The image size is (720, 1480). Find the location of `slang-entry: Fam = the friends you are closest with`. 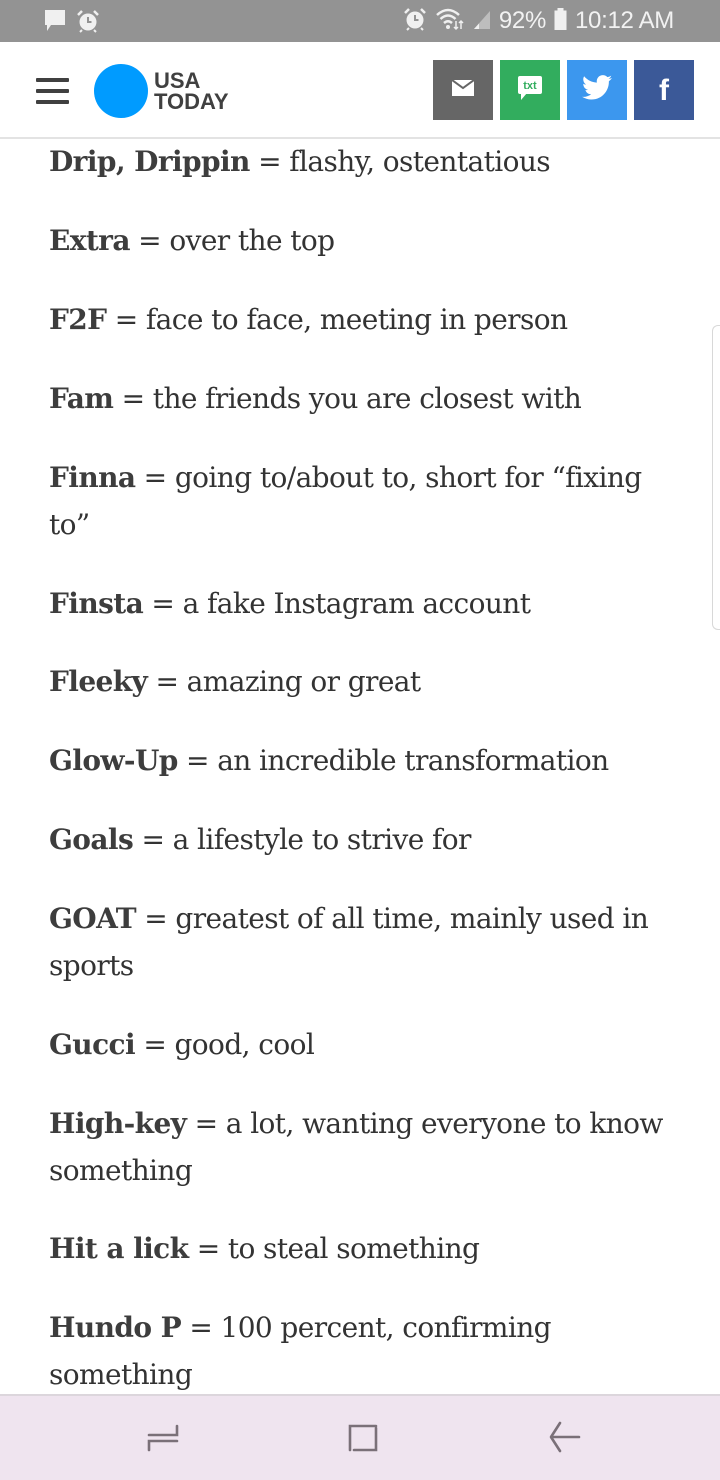

slang-entry: Fam = the friends you are closest with is located at coordinates (364, 398).